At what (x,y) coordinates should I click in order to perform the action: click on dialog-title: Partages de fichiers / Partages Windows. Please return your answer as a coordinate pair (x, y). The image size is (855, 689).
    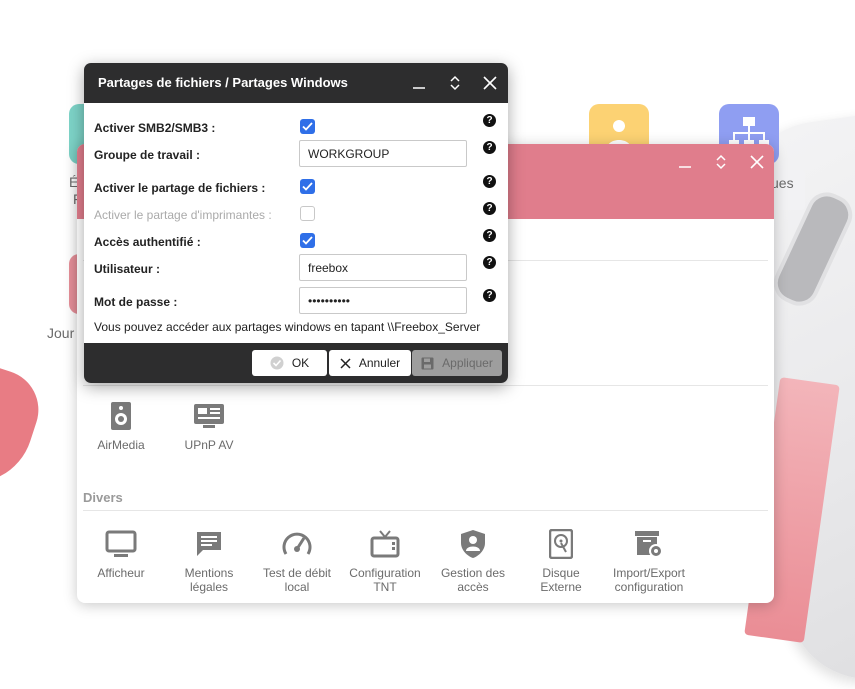
    Looking at the image, I should click on (223, 82).